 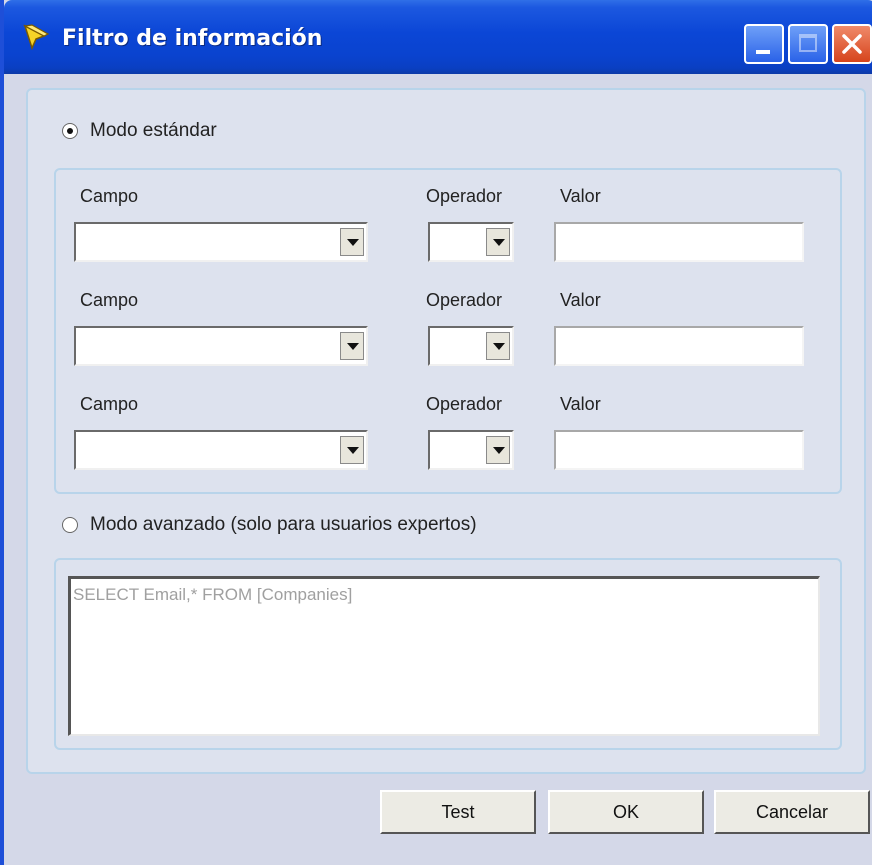 I want to click on cancel-button: Cancelar, so click(x=792, y=812).